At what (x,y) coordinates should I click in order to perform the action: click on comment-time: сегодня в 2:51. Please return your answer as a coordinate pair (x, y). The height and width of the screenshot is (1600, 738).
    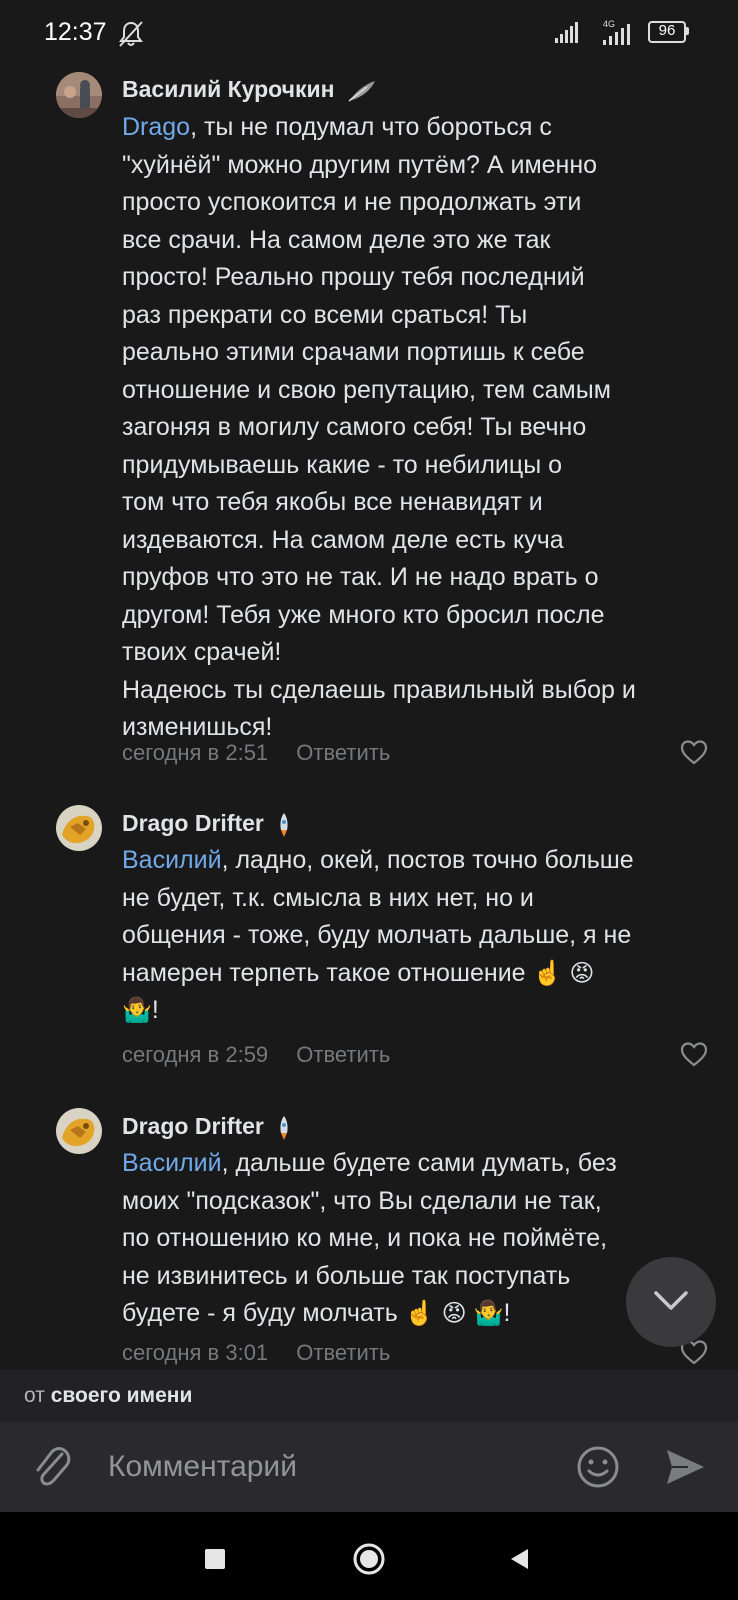
    Looking at the image, I should click on (195, 752).